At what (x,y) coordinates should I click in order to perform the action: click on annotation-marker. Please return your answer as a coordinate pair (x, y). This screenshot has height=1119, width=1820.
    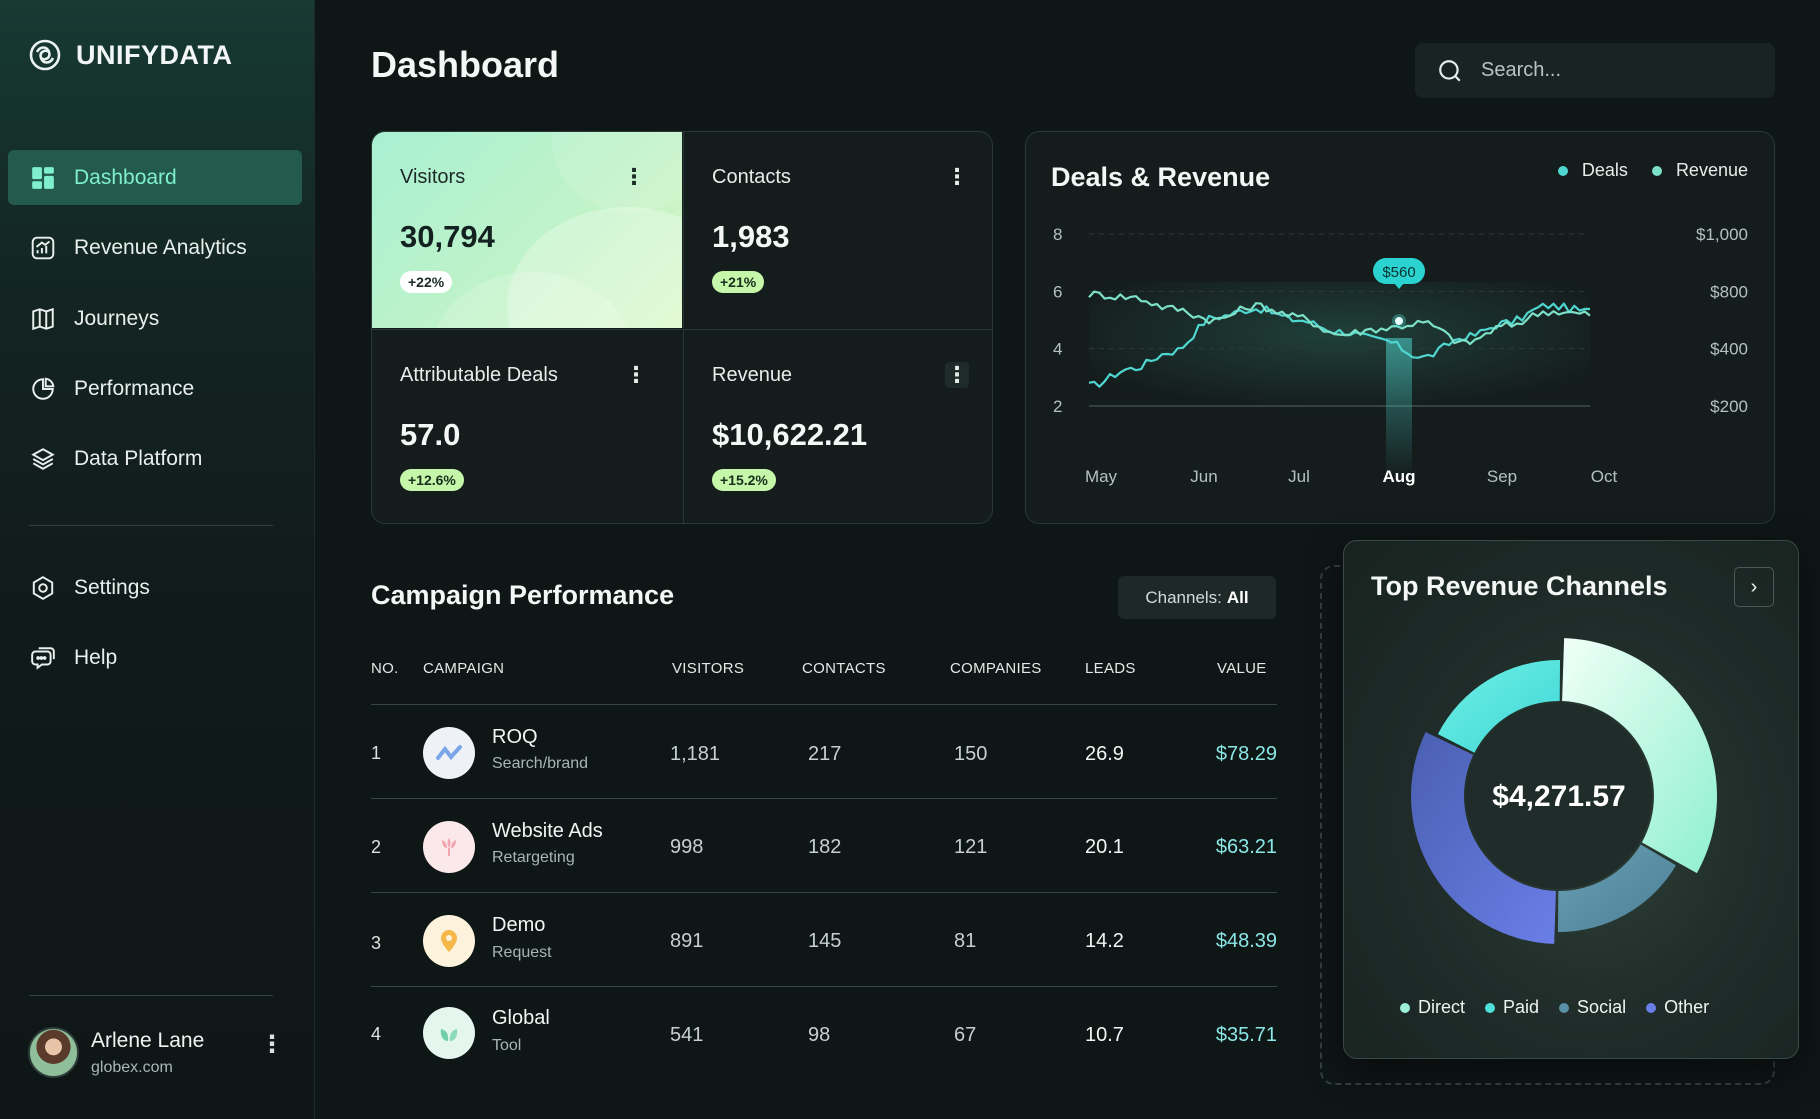
    Looking at the image, I should click on (1399, 321).